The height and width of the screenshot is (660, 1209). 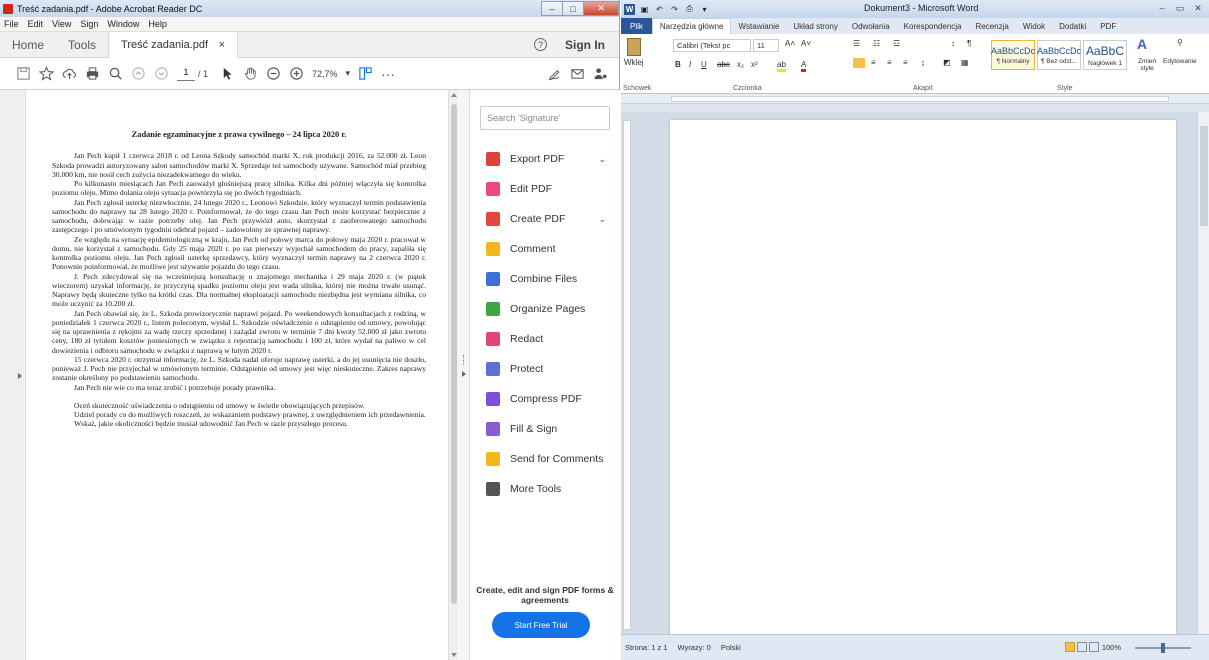 What do you see at coordinates (1204, 176) in the screenshot?
I see `word-scrollbar-thumb` at bounding box center [1204, 176].